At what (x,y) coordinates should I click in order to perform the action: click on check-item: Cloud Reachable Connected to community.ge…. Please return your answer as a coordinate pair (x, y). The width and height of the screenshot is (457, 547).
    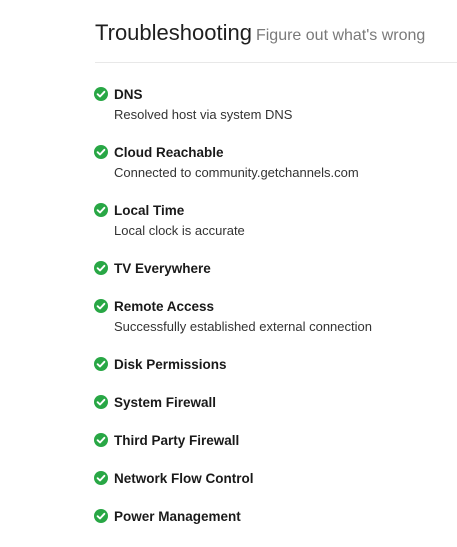
    Looking at the image, I should click on (275, 173).